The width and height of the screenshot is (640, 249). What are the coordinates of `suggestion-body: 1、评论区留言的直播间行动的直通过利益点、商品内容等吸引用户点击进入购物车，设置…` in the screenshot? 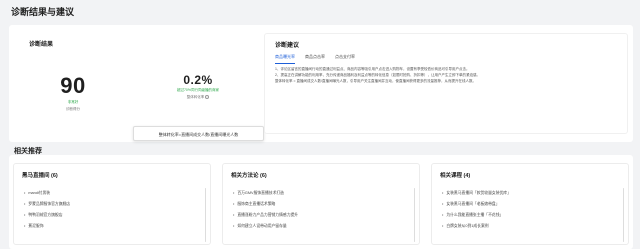 It's located at (448, 75).